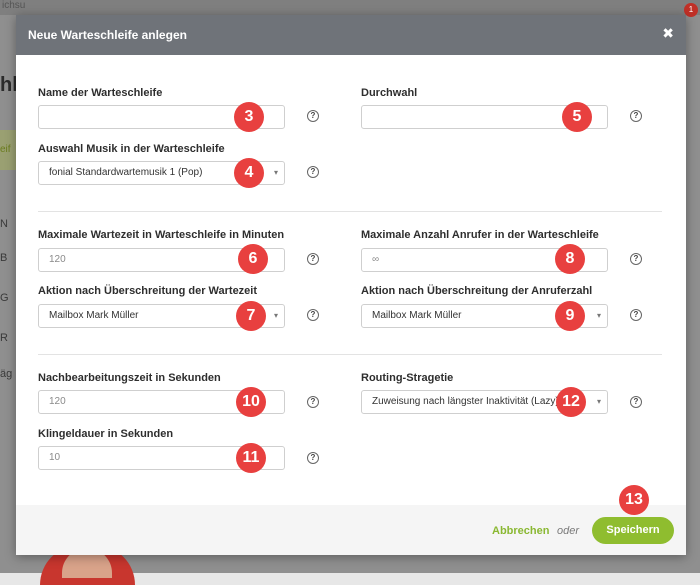 This screenshot has height=585, width=700. I want to click on modal-footer, so click(351, 530).